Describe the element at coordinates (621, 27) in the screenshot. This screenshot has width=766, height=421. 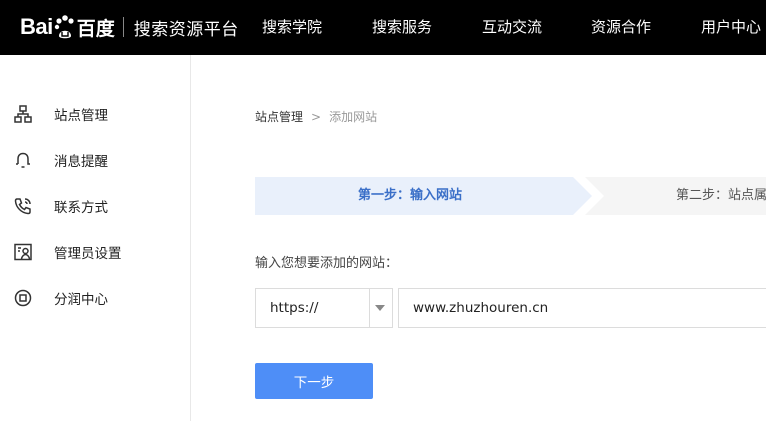
I see `nav-item-resource-cooperation: 资源合作` at that location.